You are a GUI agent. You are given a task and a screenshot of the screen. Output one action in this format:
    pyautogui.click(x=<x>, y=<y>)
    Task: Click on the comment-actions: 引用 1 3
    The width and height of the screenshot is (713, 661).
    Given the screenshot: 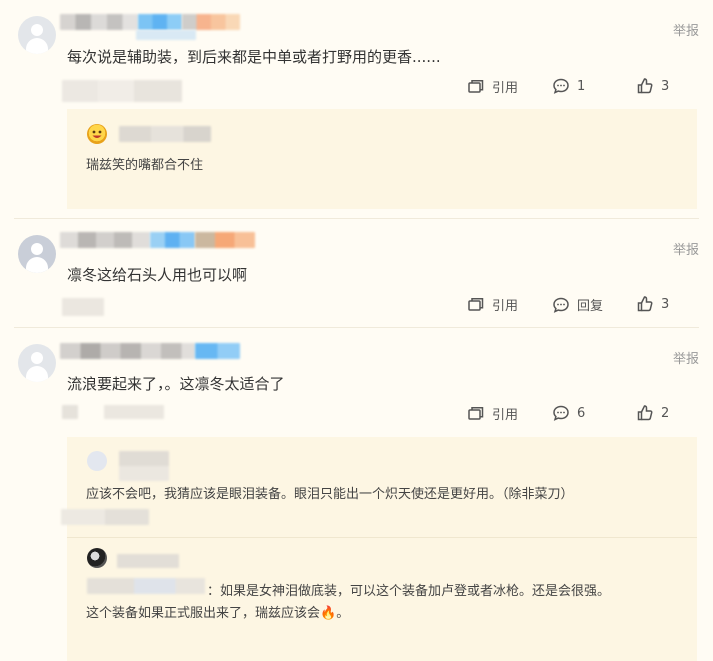 What is the action you would take?
    pyautogui.click(x=356, y=87)
    